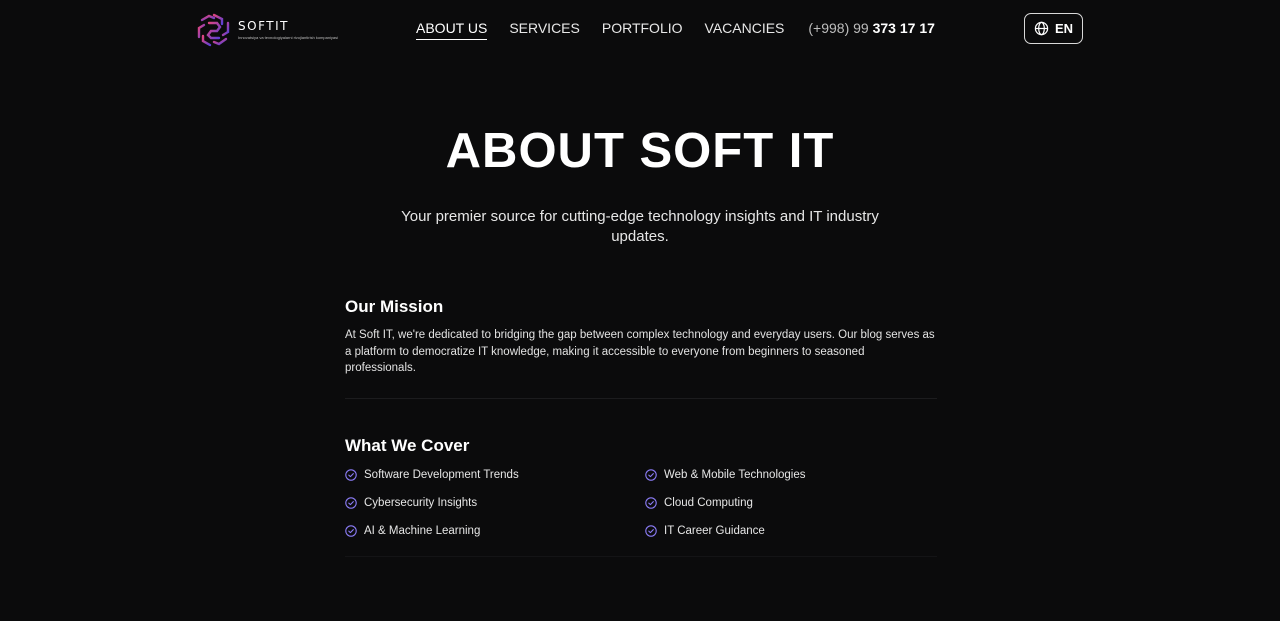 This screenshot has width=1280, height=621. What do you see at coordinates (745, 29) in the screenshot?
I see `nav-vacancies: VACANCIES` at bounding box center [745, 29].